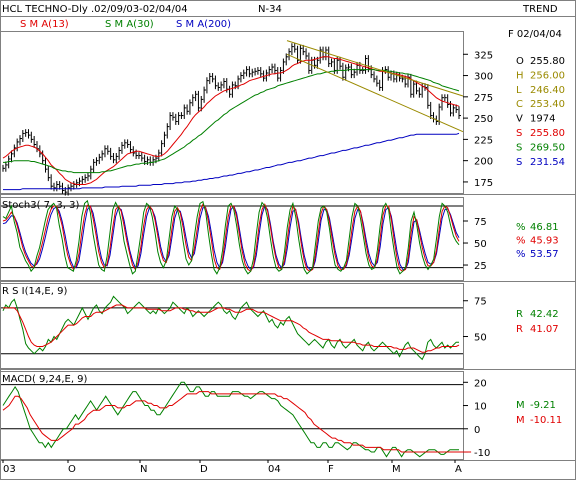 This screenshot has width=576, height=480. Describe the element at coordinates (547, 90) in the screenshot. I see `price-readout-value: 246.40` at that location.